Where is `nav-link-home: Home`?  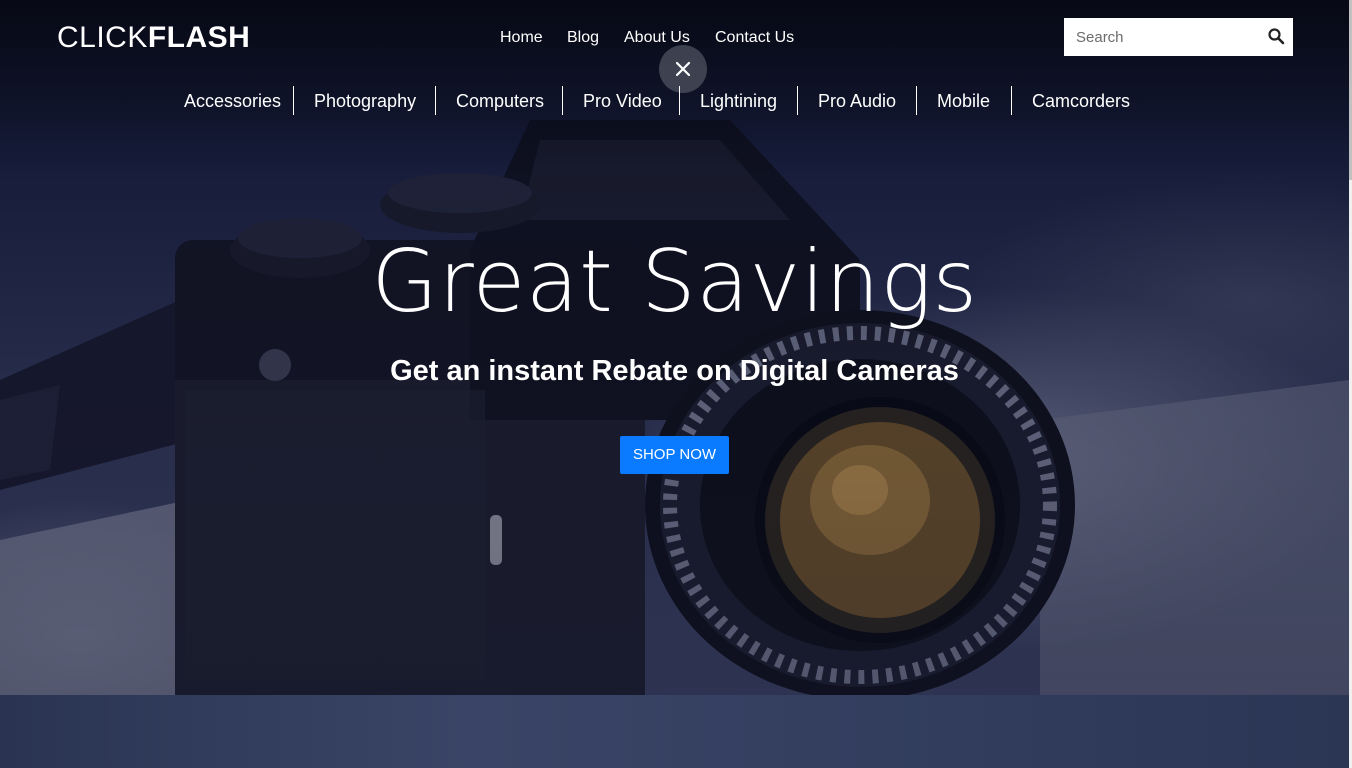
nav-link-home: Home is located at coordinates (521, 38).